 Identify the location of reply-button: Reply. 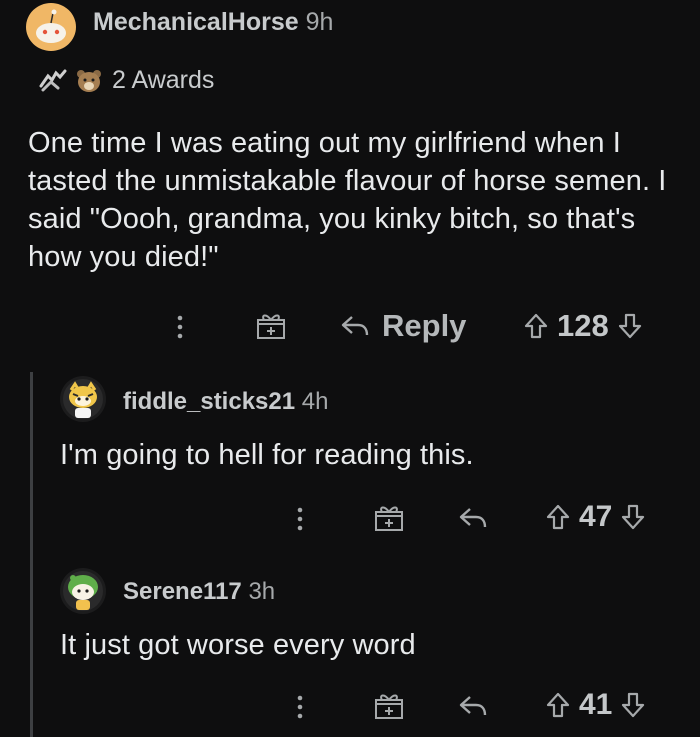
(403, 326).